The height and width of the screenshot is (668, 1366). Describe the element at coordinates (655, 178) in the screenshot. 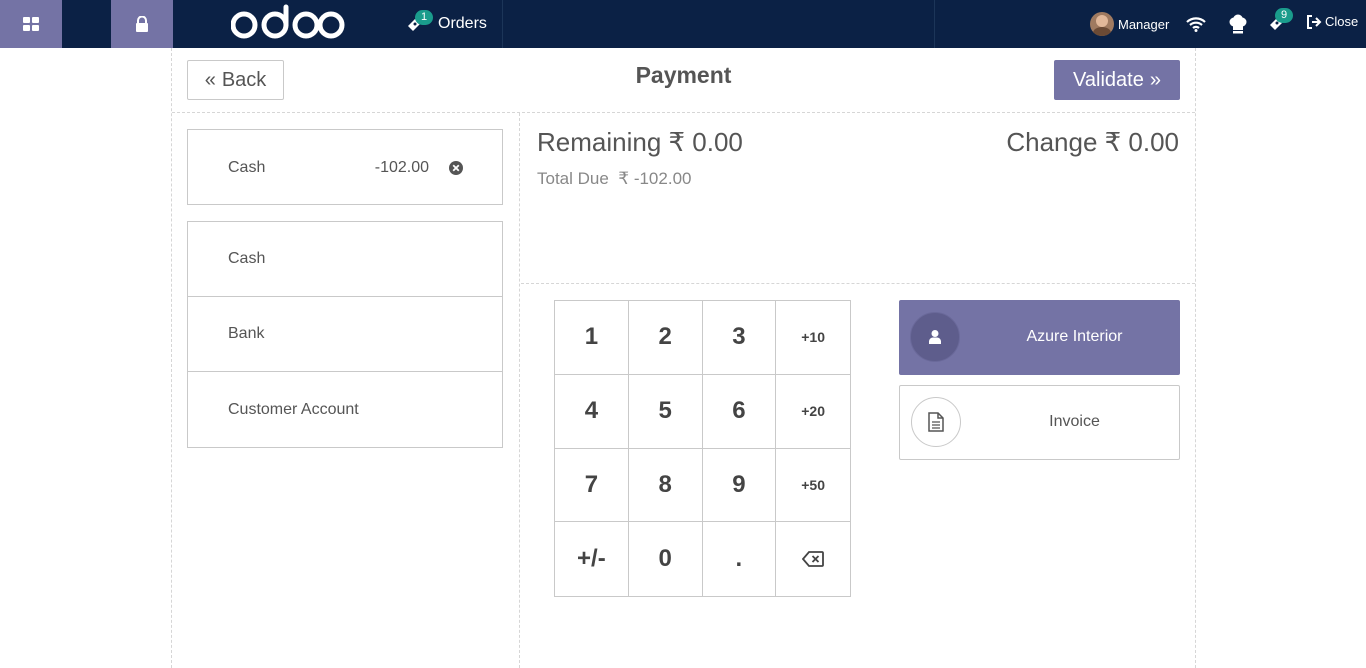

I see `total-due-value: ₹ -102.00` at that location.